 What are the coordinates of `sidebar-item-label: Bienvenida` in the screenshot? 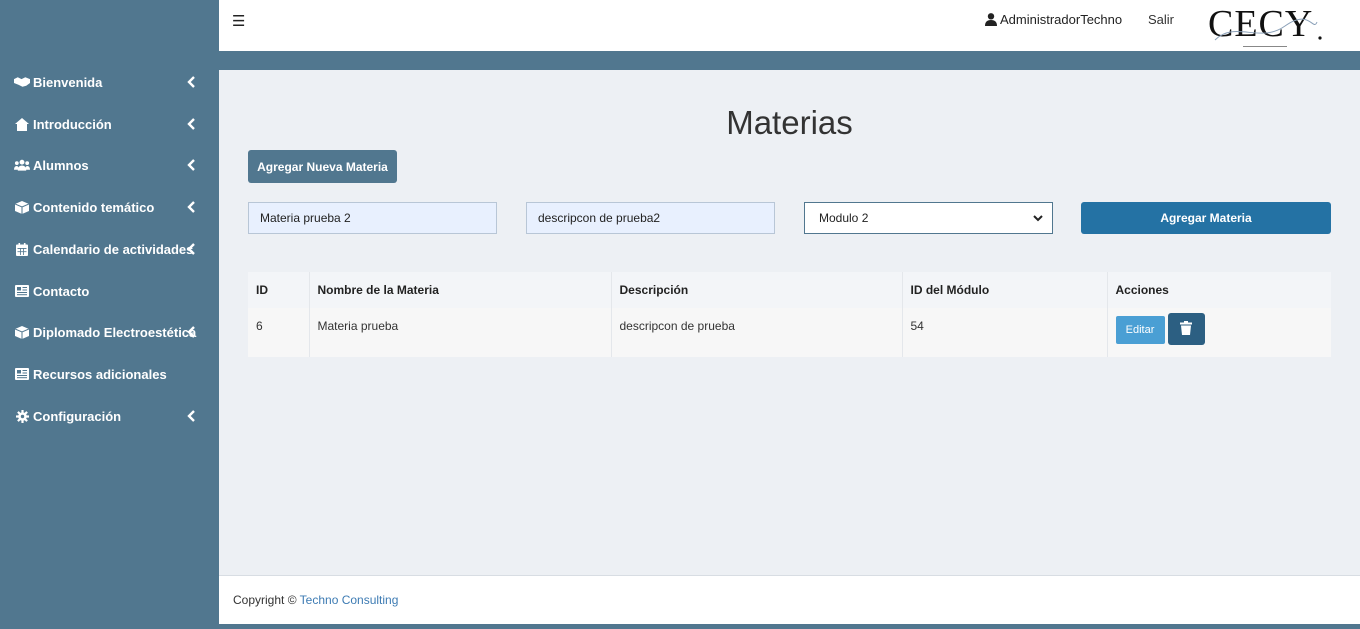 It's located at (68, 82).